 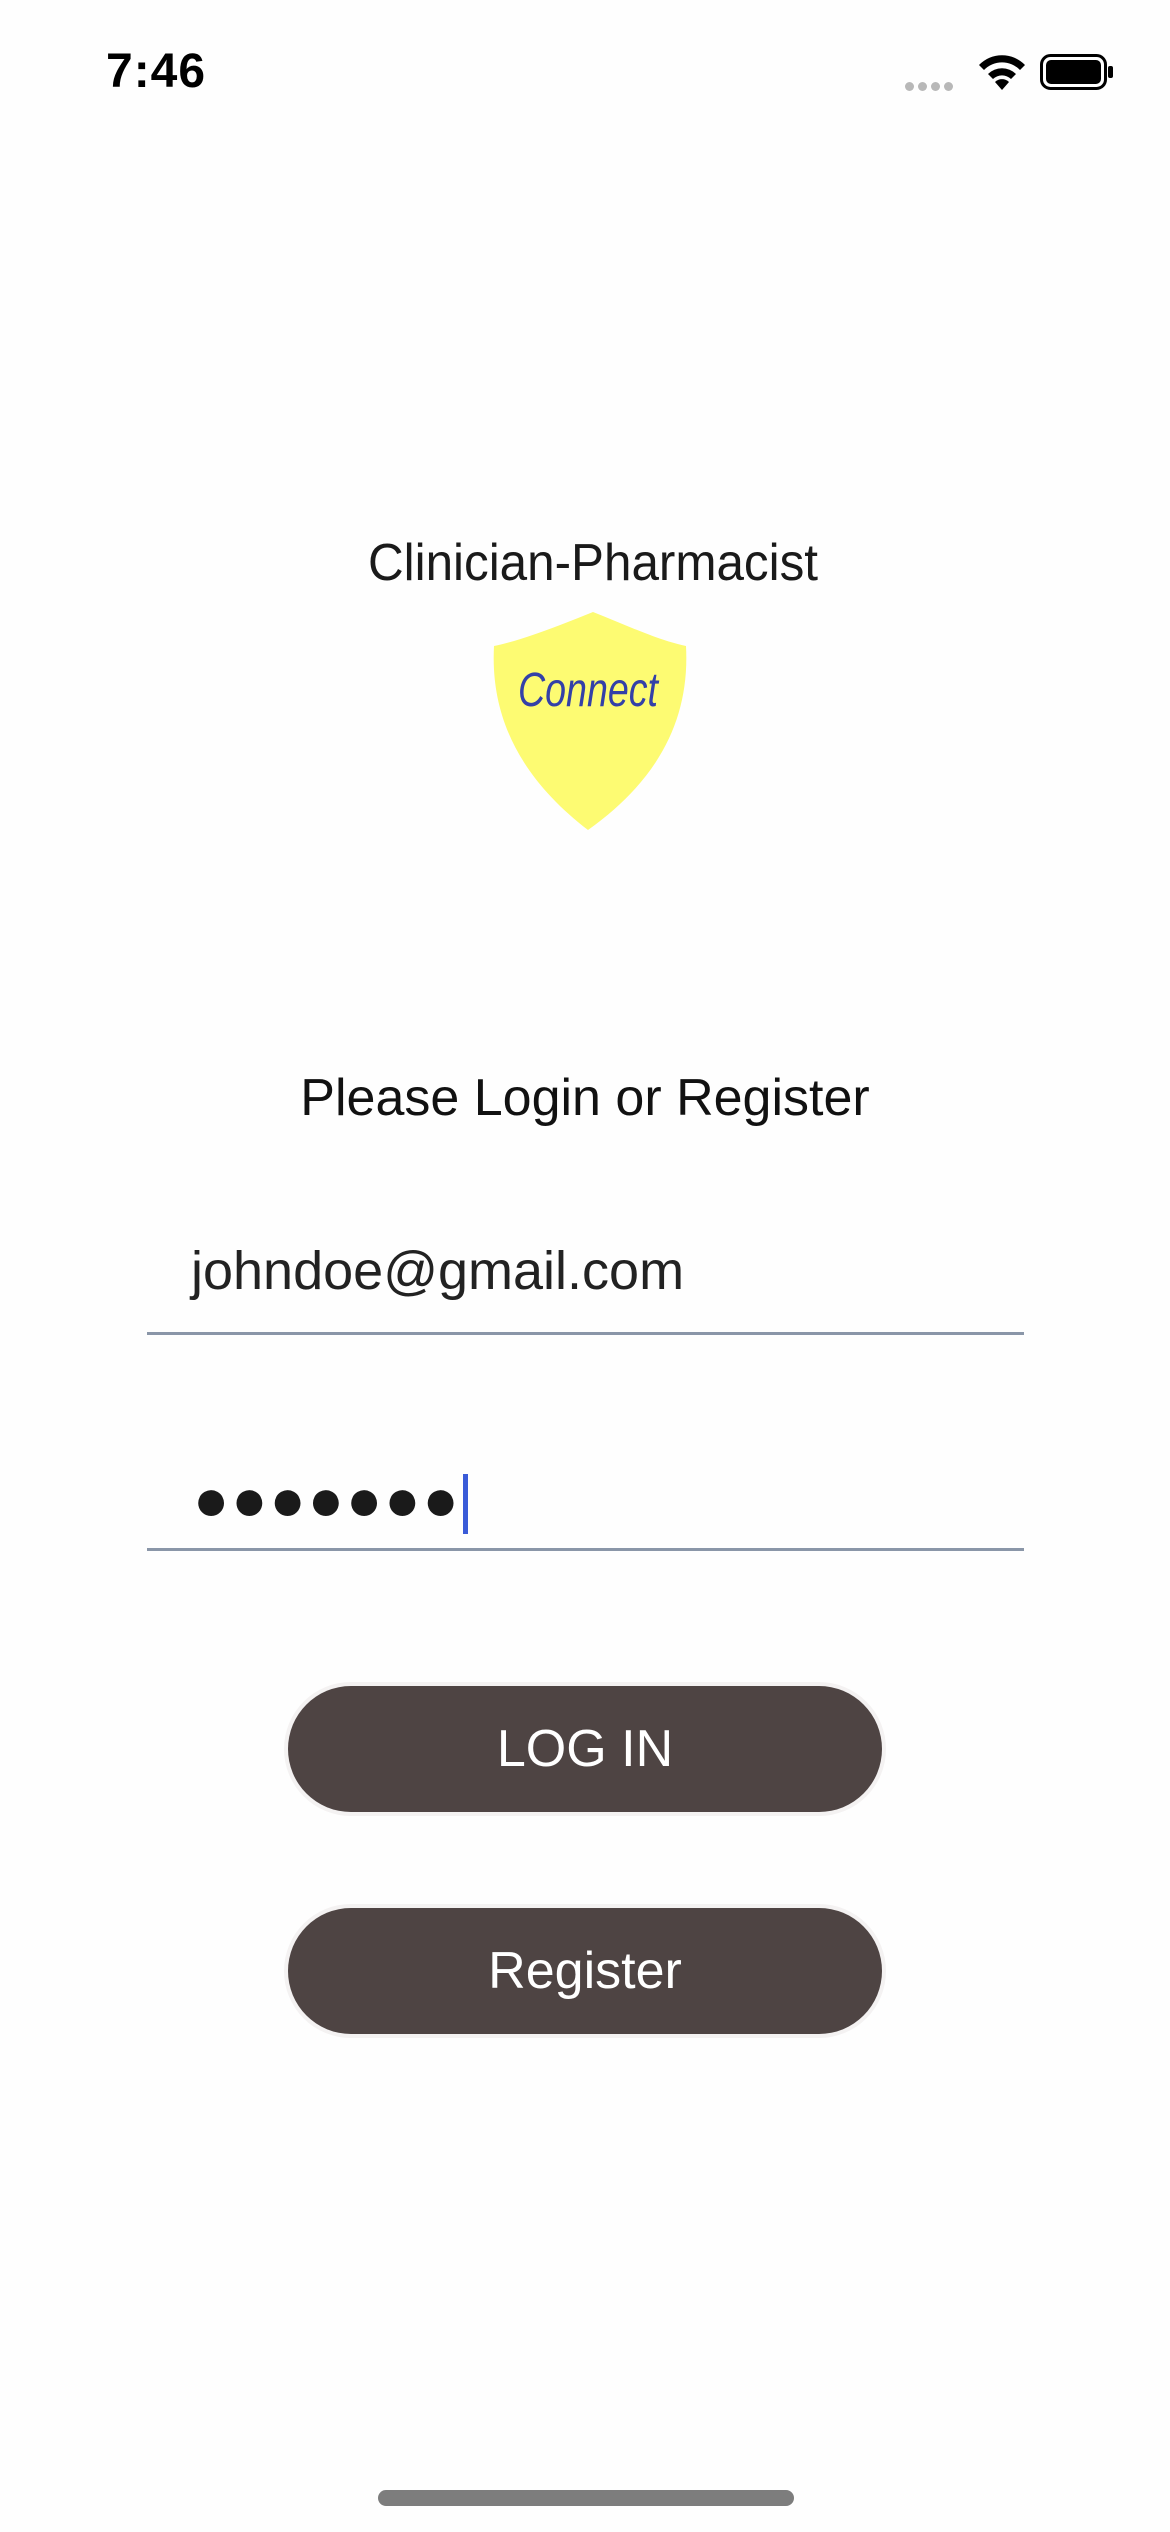 I want to click on email-field: johndoe@gmail.com, so click(x=585, y=1278).